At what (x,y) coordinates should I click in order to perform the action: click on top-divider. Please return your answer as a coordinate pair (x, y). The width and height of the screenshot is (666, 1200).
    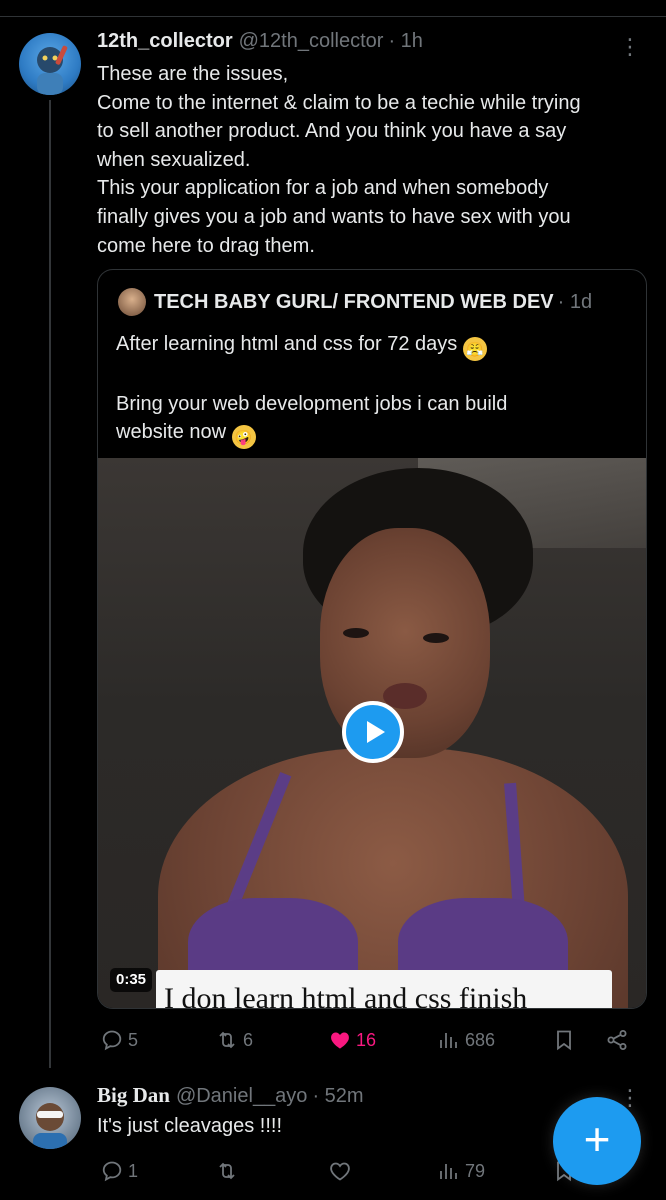
    Looking at the image, I should click on (333, 16).